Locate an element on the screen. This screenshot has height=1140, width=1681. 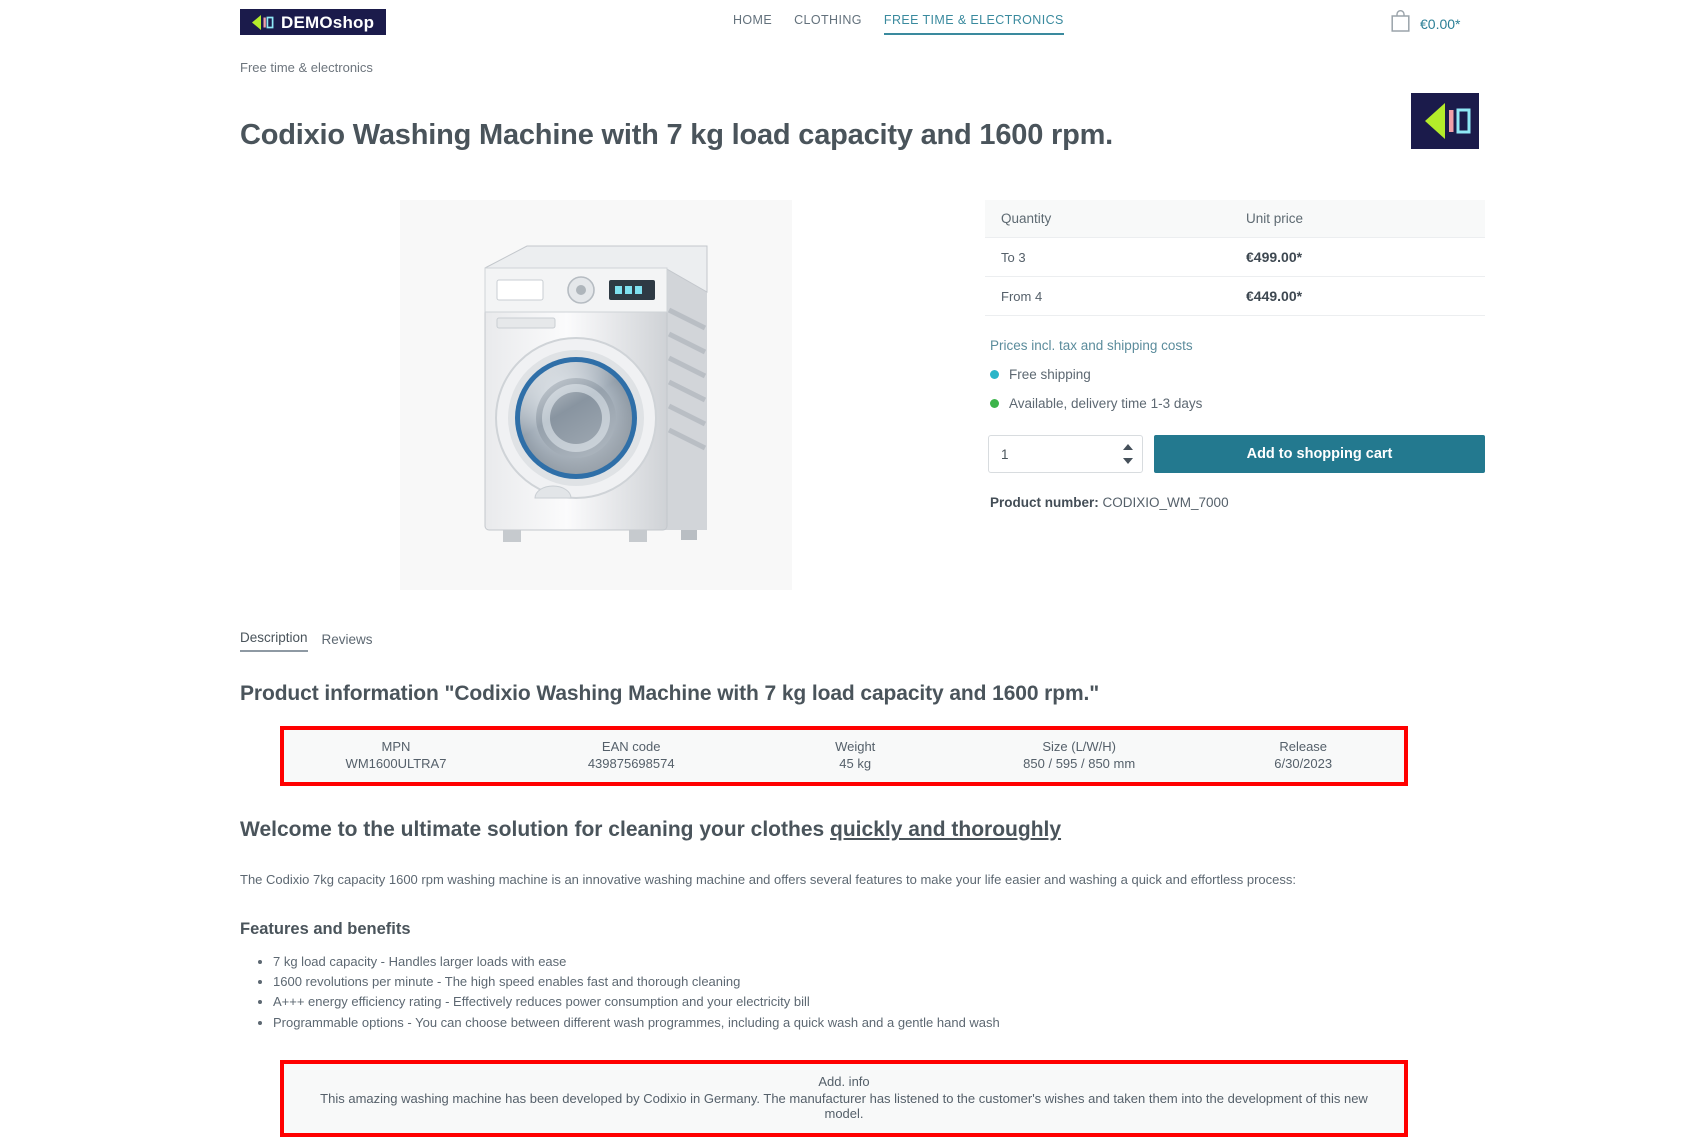
price-row-unit-price: €499.00* is located at coordinates (1357, 257).